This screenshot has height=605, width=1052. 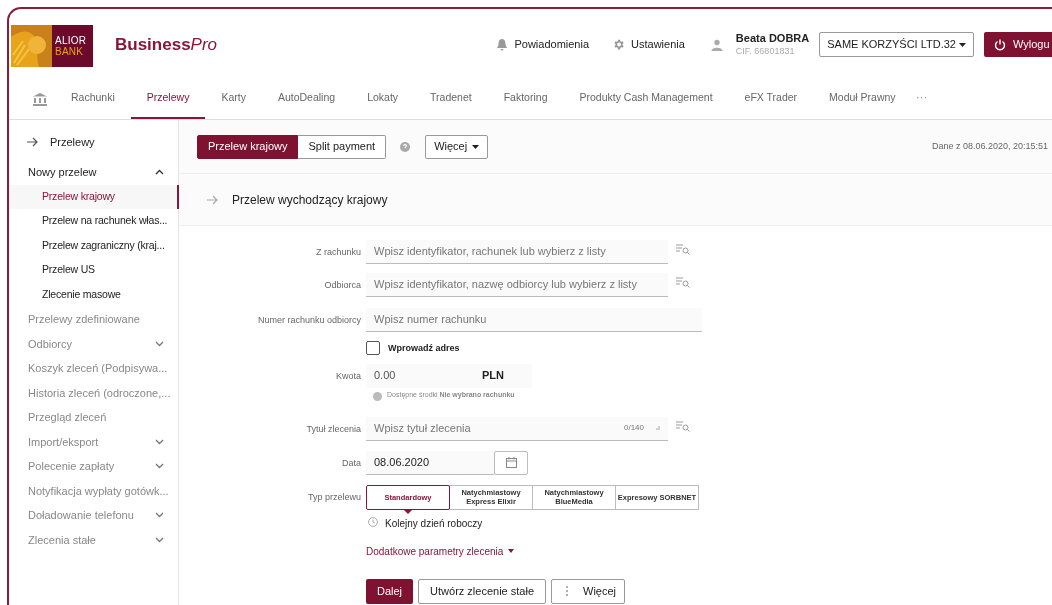 What do you see at coordinates (93, 104) in the screenshot?
I see `nav-tab: Rachunki` at bounding box center [93, 104].